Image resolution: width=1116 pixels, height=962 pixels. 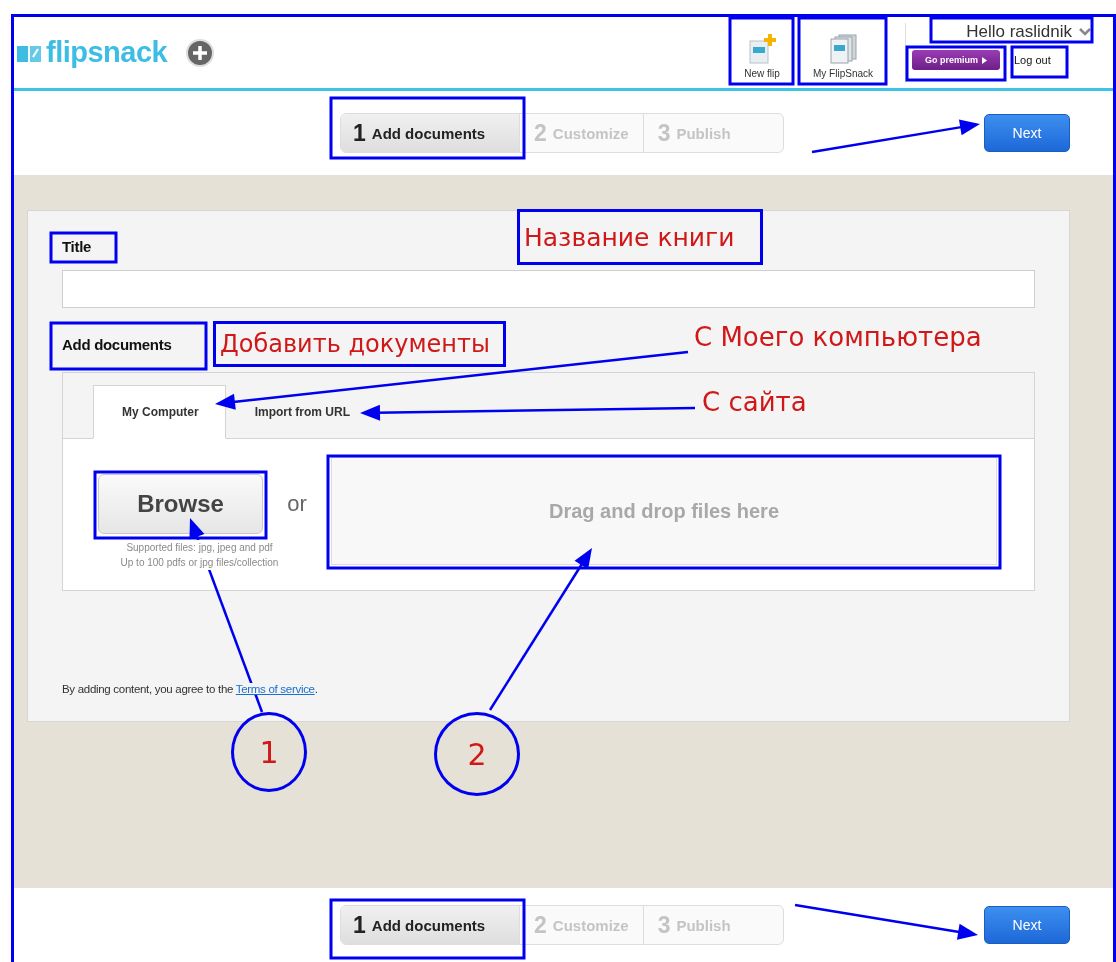 What do you see at coordinates (359, 344) in the screenshot?
I see `annotation-label: Добавить документы` at bounding box center [359, 344].